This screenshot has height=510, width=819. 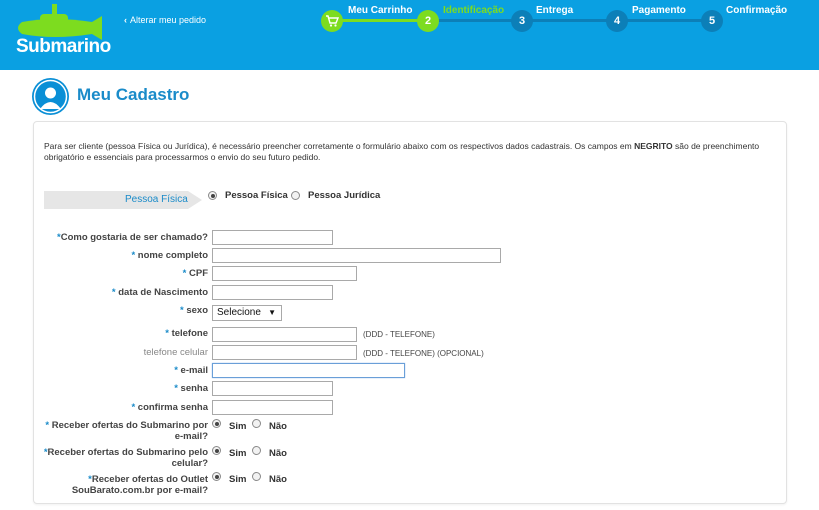 I want to click on senha-input, so click(x=272, y=388).